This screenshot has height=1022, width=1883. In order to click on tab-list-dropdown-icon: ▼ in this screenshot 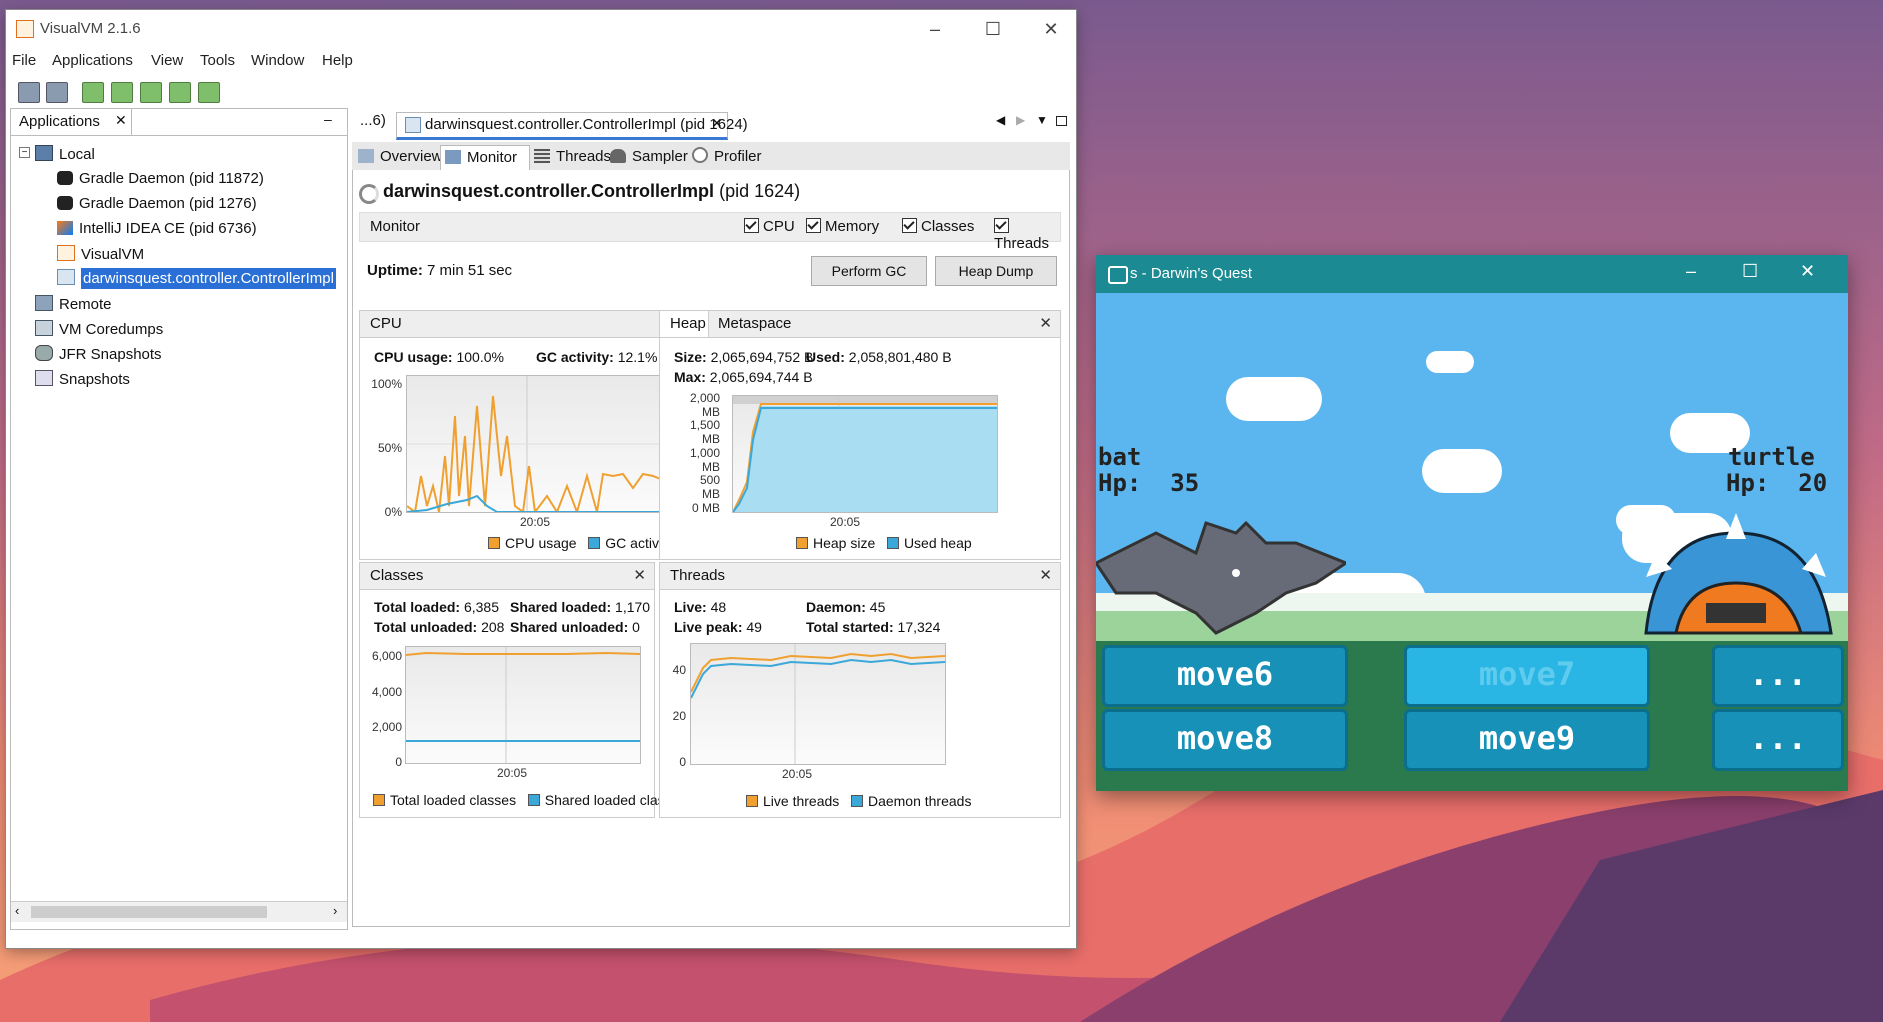, I will do `click(1042, 120)`.